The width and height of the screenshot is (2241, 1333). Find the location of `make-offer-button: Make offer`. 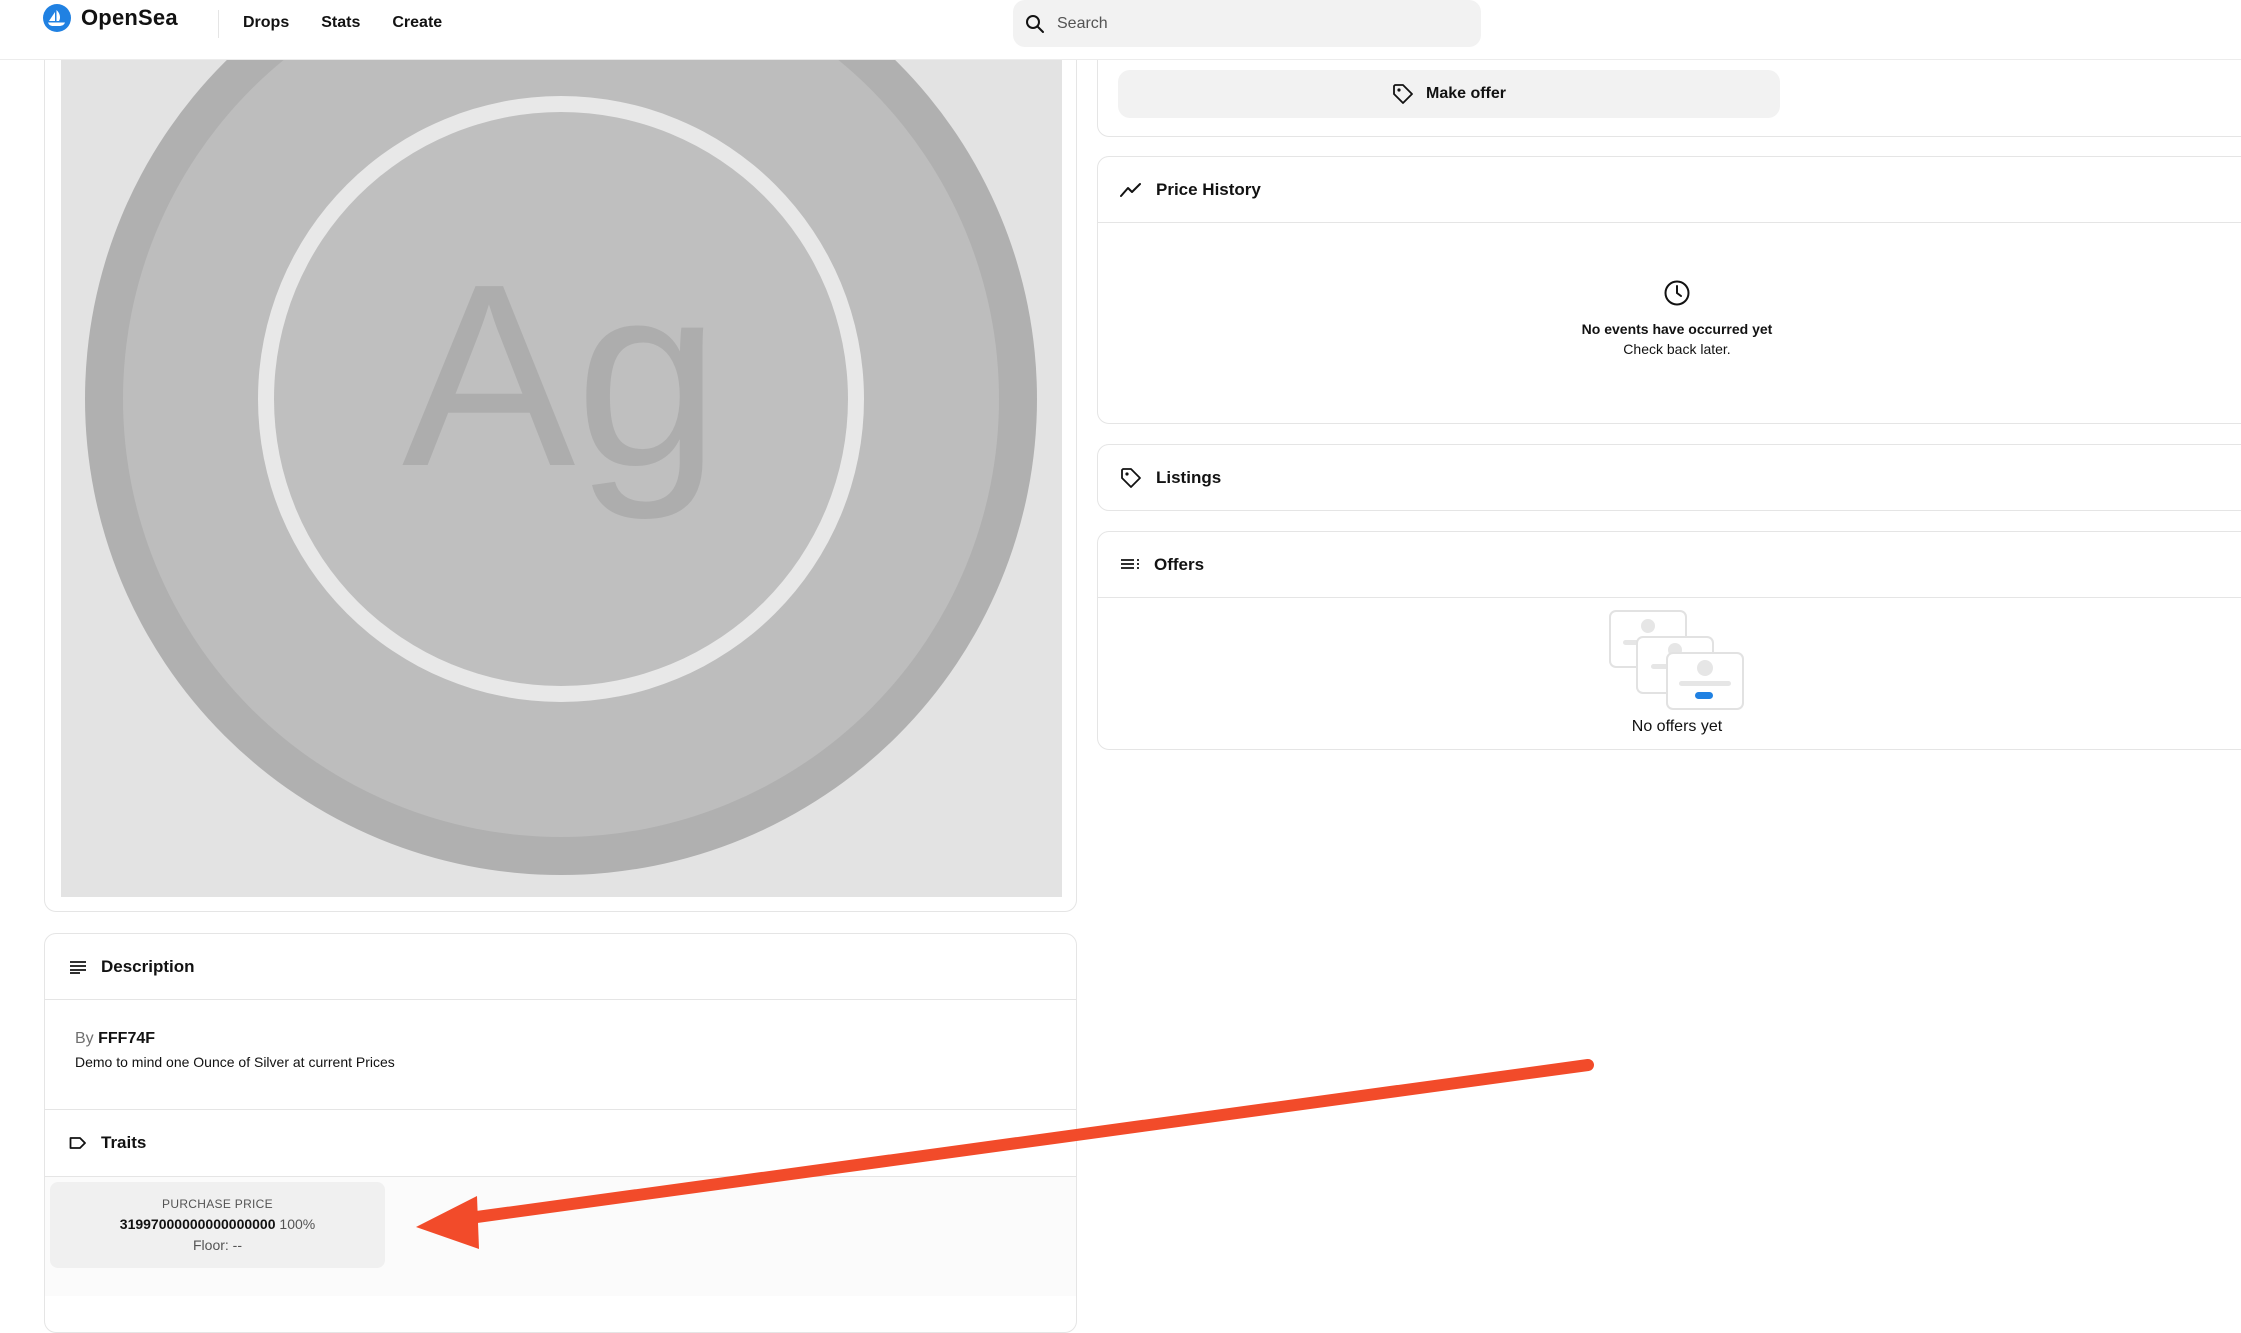

make-offer-button: Make offer is located at coordinates (1449, 94).